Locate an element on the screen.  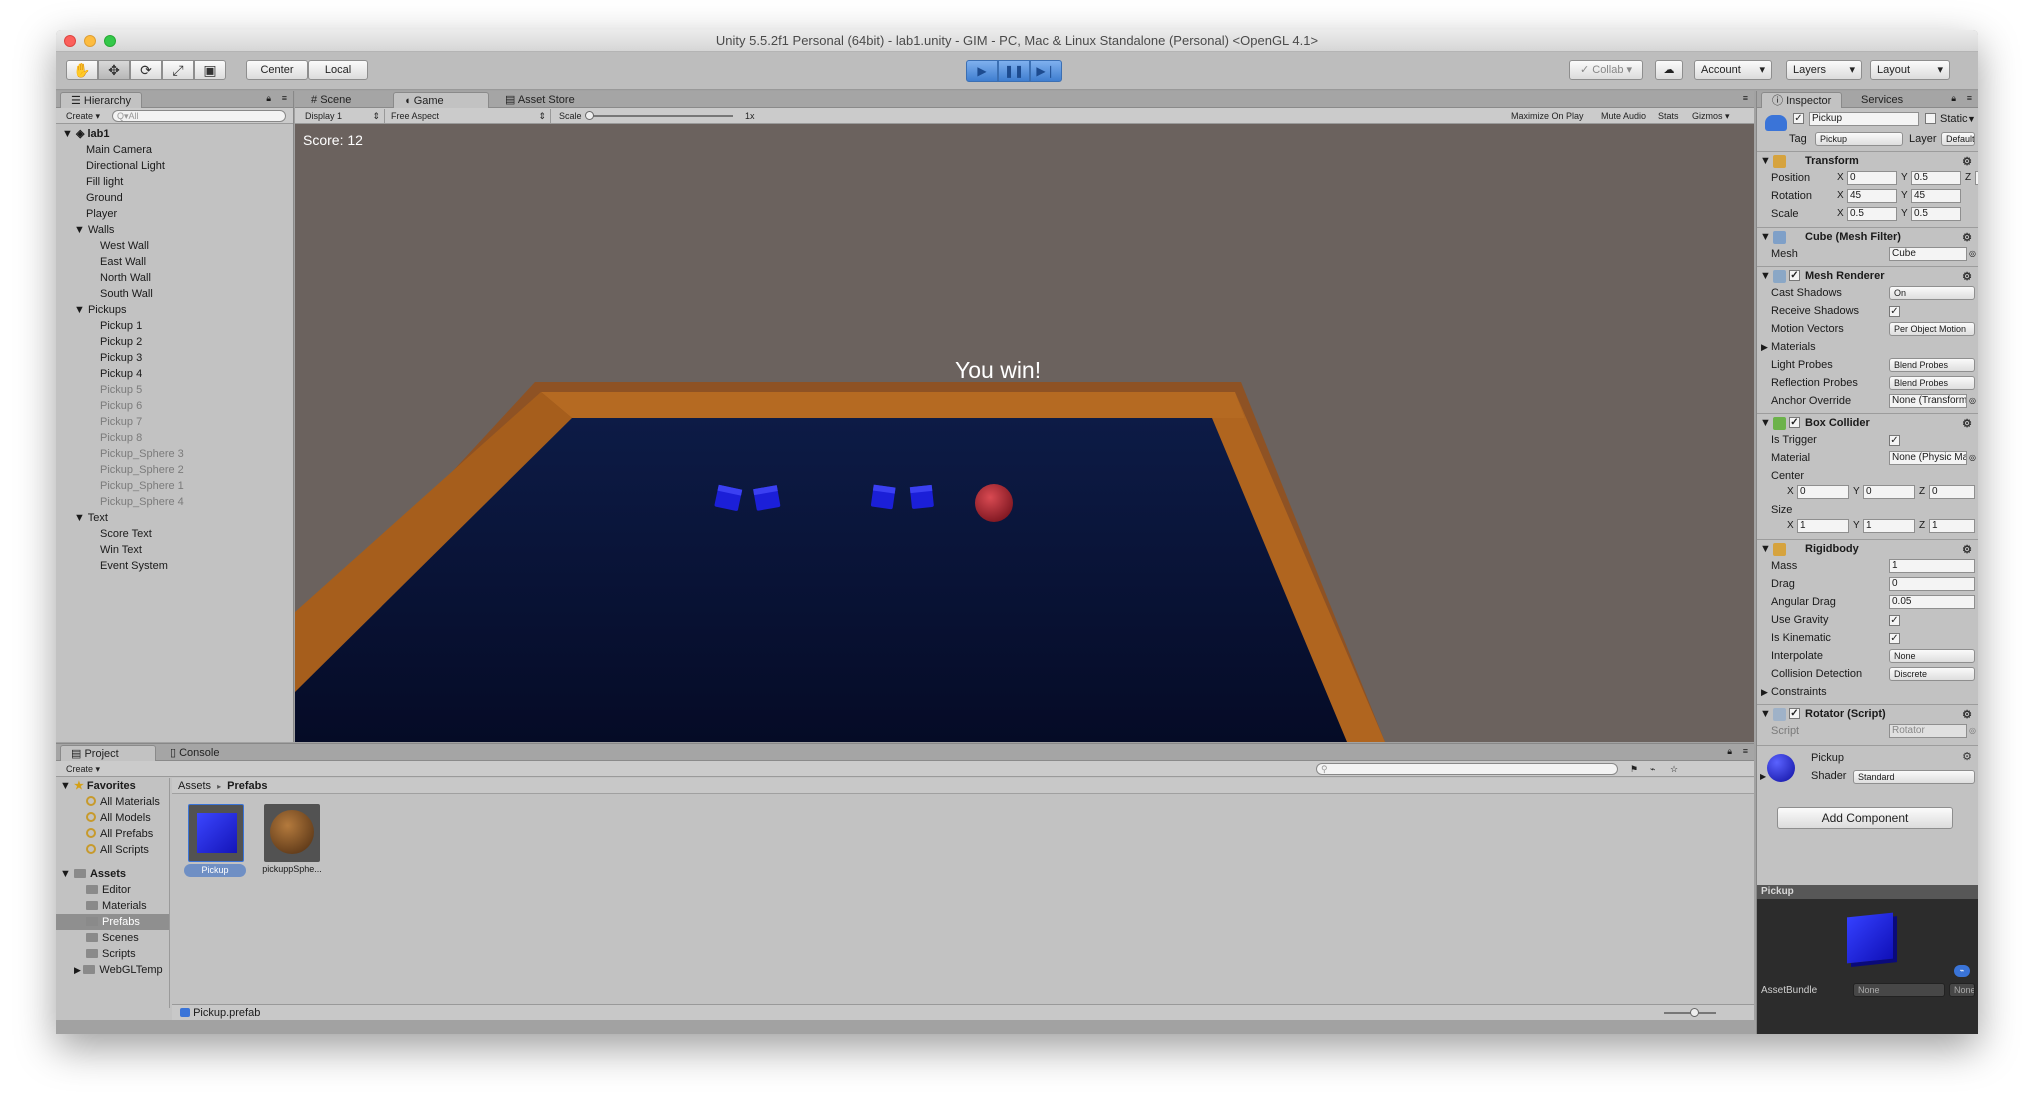
receive-shadows-checkbox: ✓ is located at coordinates (1894, 311).